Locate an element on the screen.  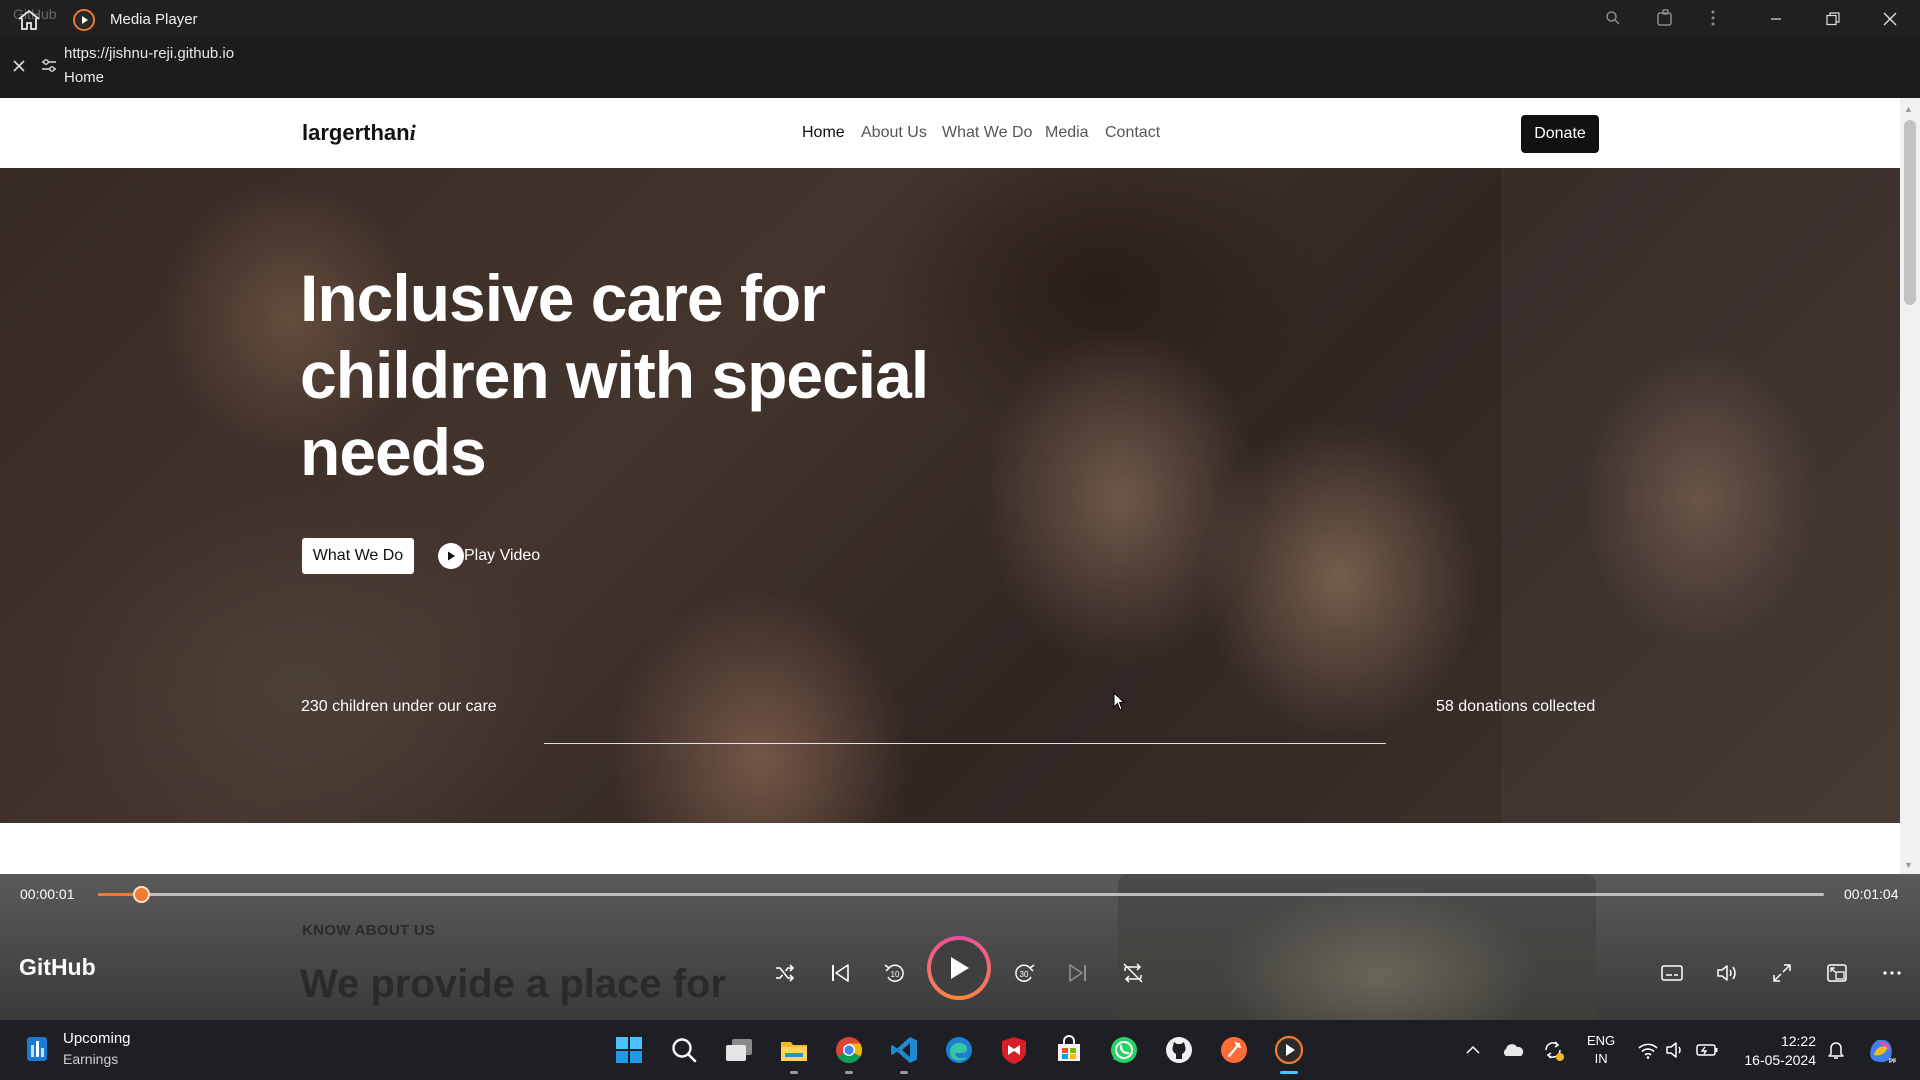
start-icon is located at coordinates (629, 1050).